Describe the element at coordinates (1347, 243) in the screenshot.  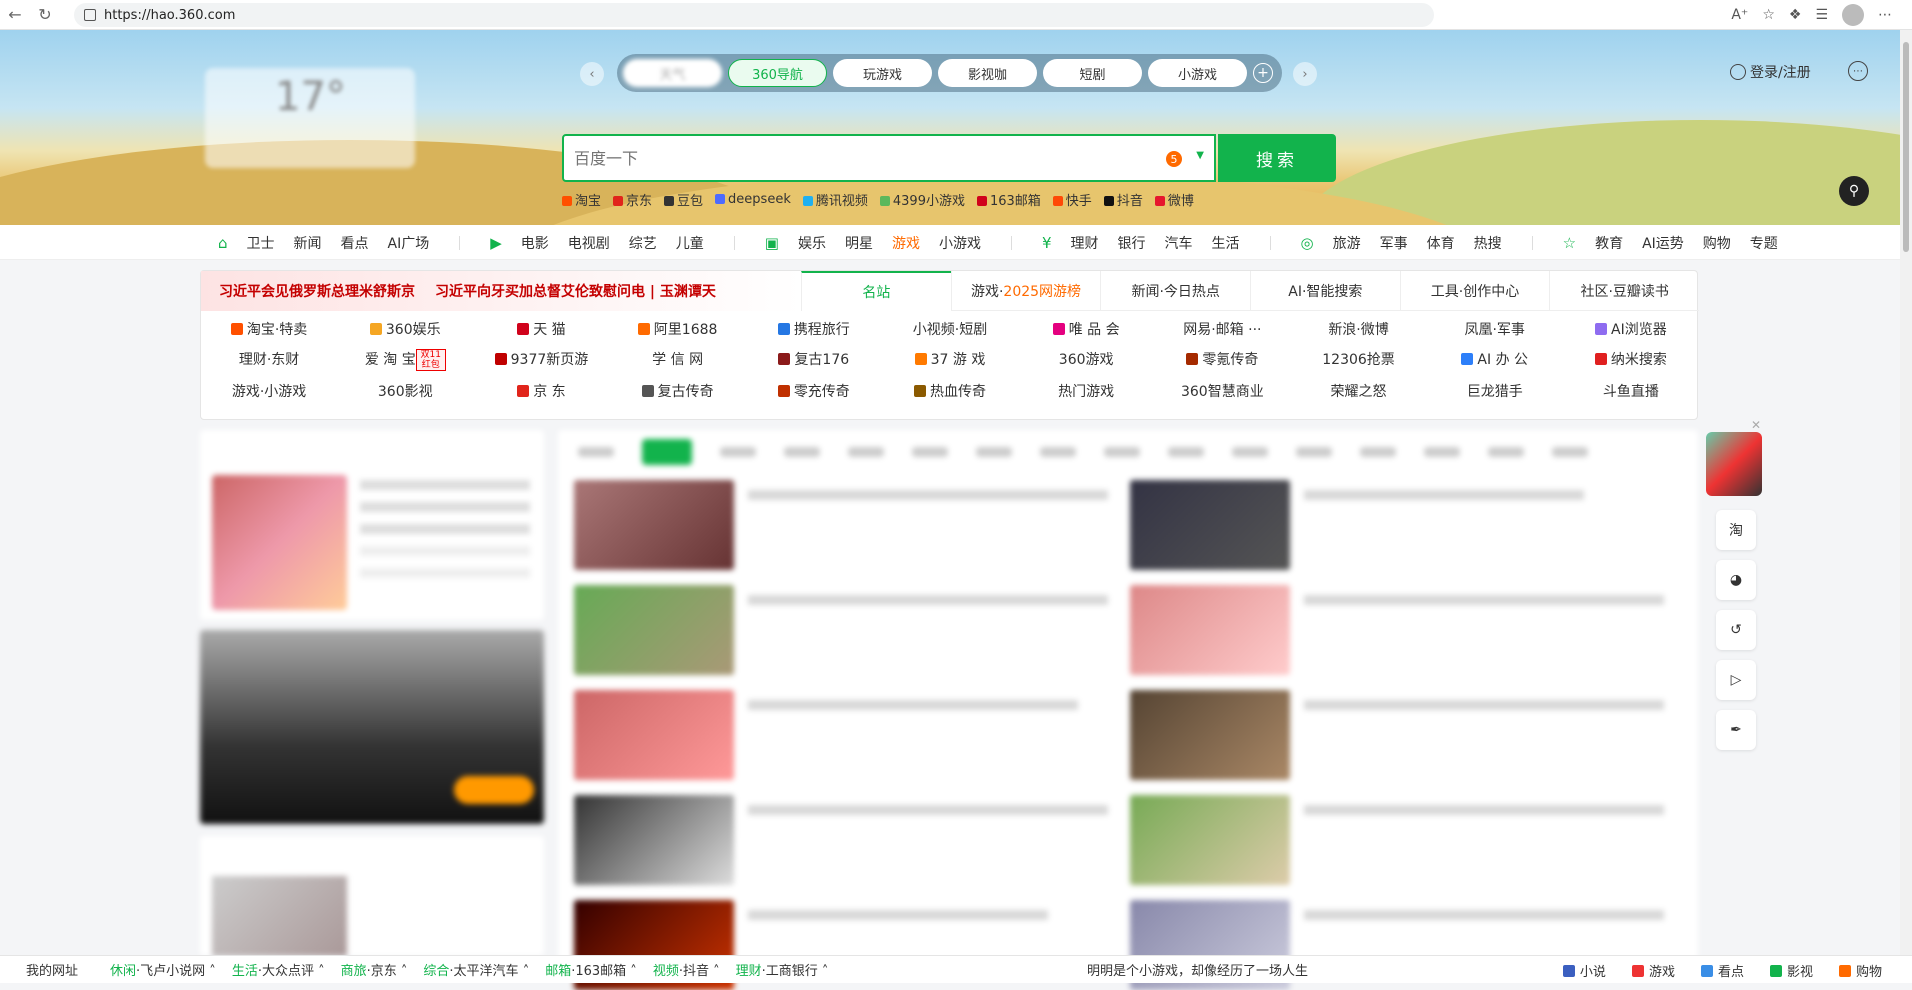
I see `category-link: 旅游` at that location.